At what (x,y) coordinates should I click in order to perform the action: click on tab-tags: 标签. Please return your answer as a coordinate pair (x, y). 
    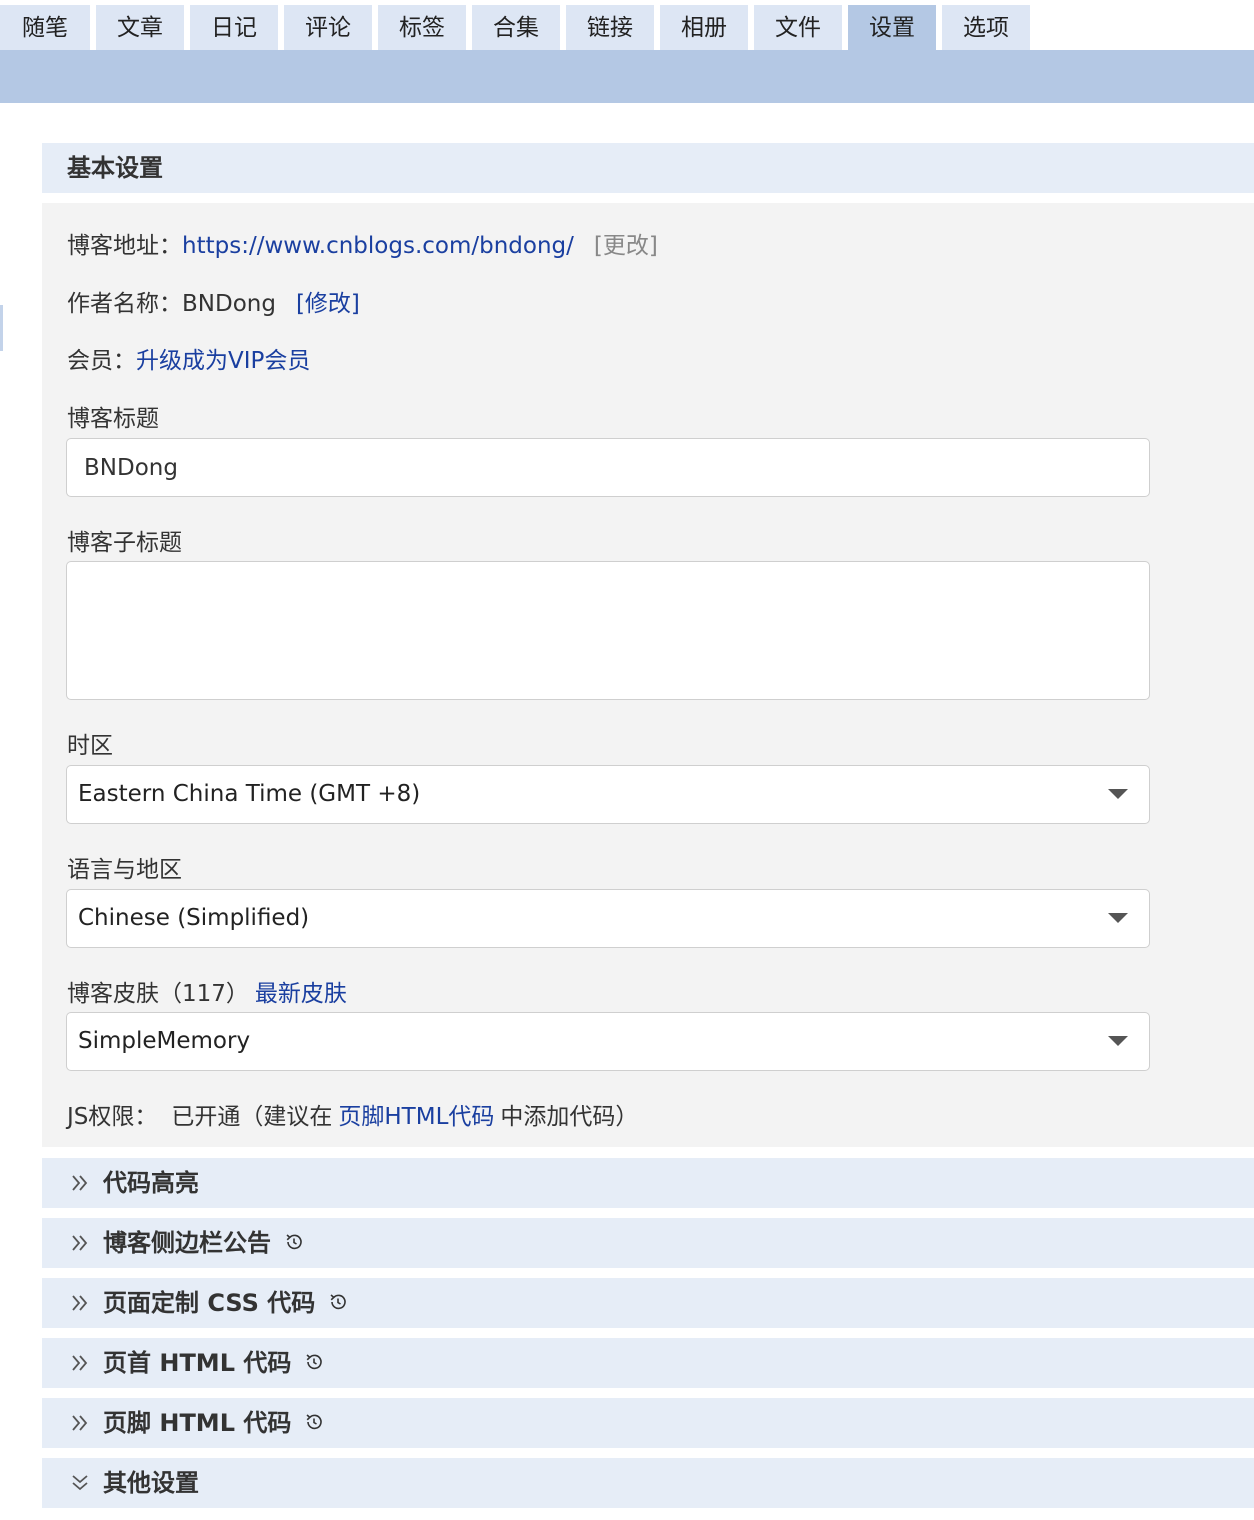
    Looking at the image, I should click on (422, 28).